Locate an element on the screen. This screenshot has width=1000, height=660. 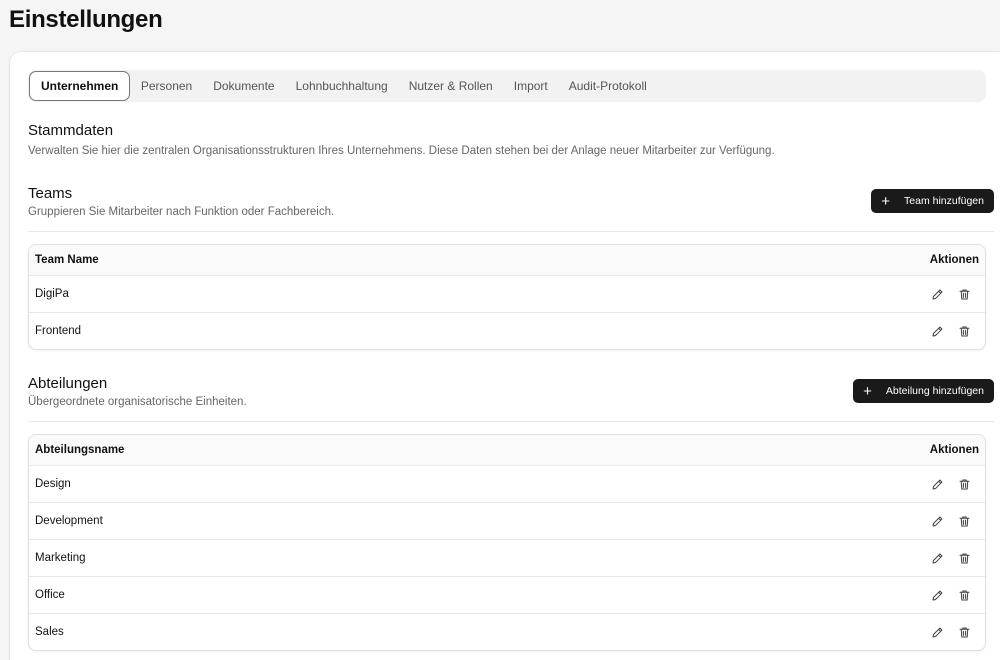
tab-audit-protokoll: Audit-Protokoll is located at coordinates (607, 86).